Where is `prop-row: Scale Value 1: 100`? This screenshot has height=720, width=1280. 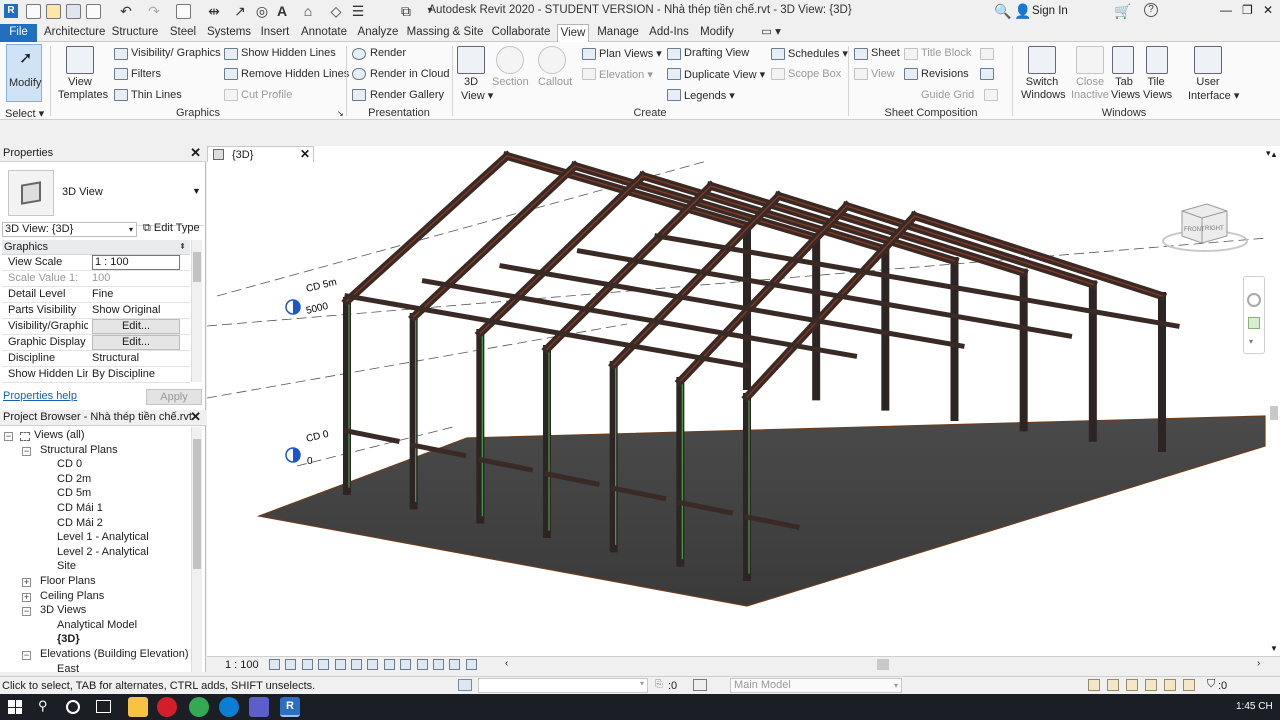
prop-row: Scale Value 1: 100 is located at coordinates (96, 279).